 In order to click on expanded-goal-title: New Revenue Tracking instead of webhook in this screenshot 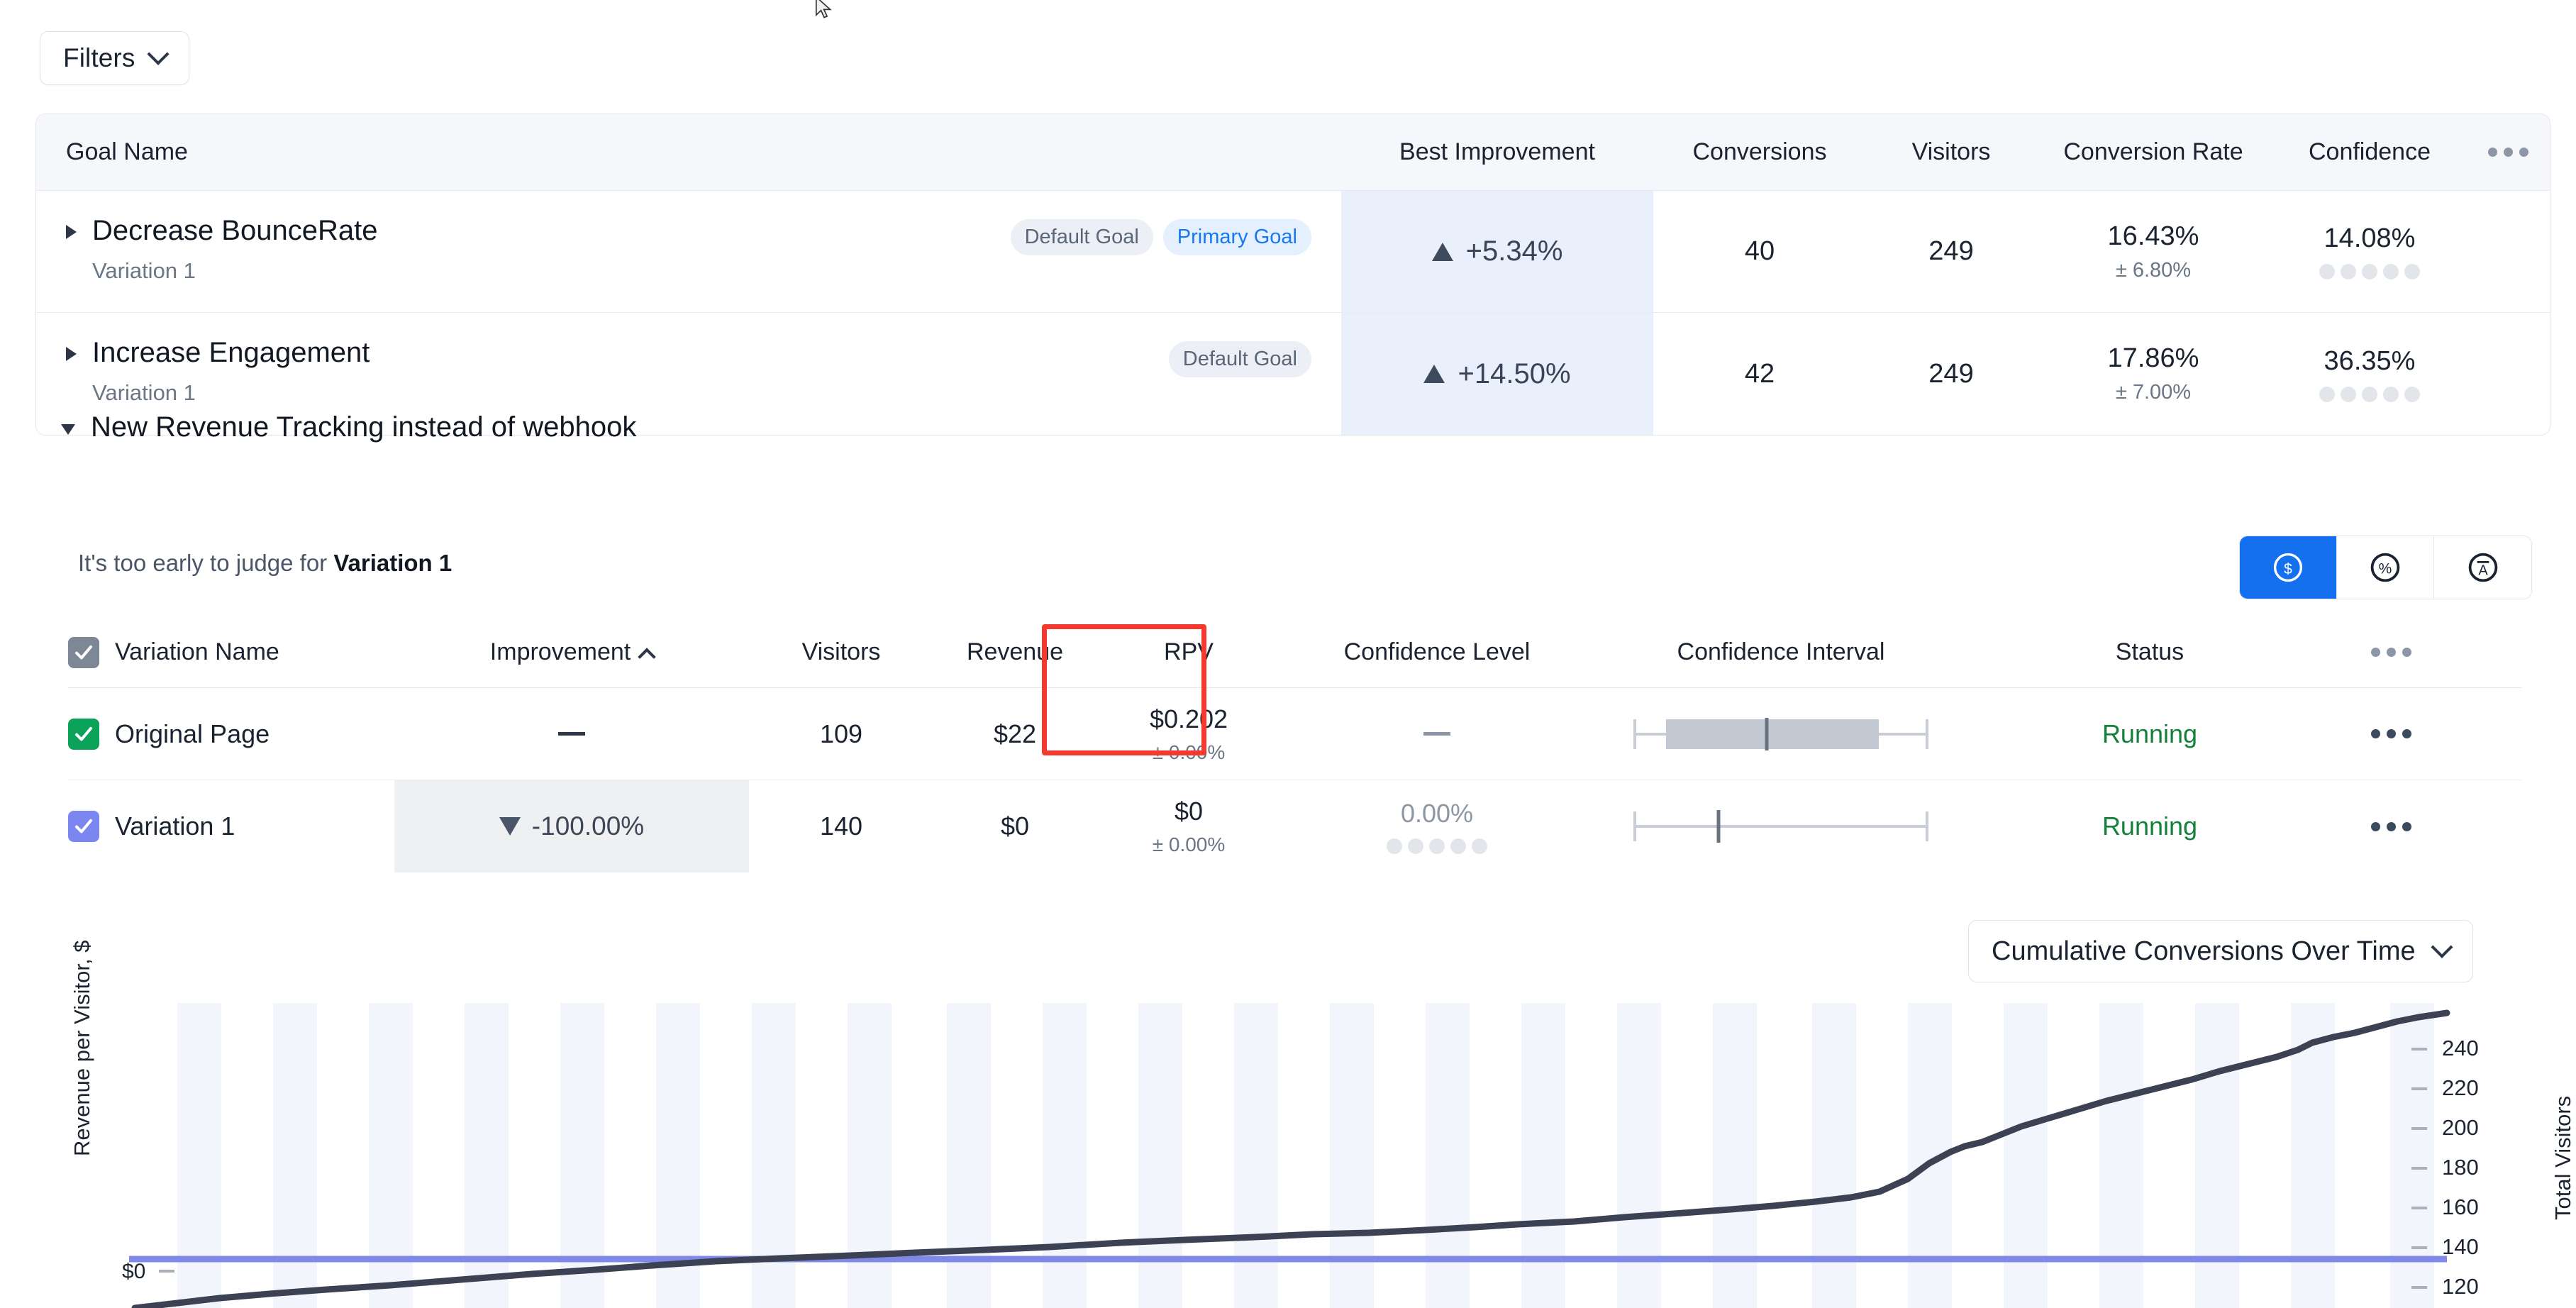, I will do `click(364, 427)`.